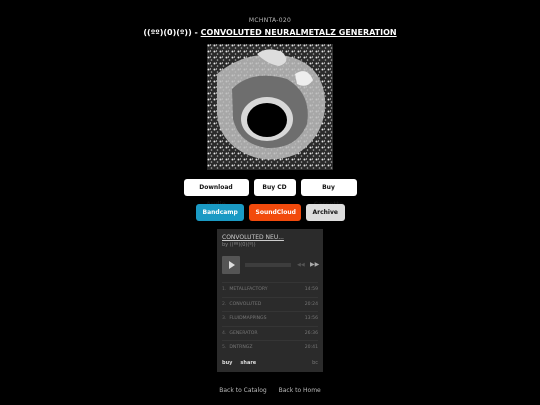  What do you see at coordinates (219, 212) in the screenshot?
I see `bandcamp-button: Bandcamp` at bounding box center [219, 212].